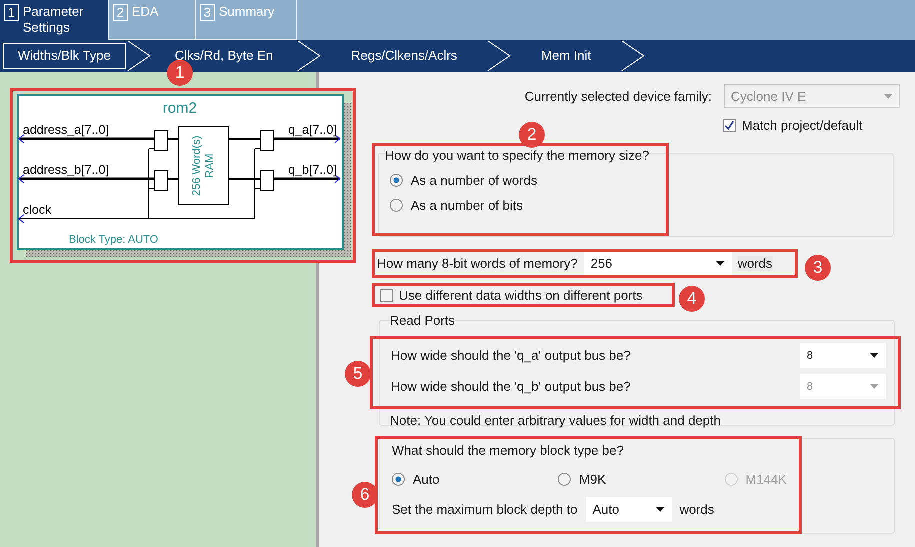 The image size is (915, 547). Describe the element at coordinates (521, 295) in the screenshot. I see `checkbox-label: Use different data widths on different ports` at that location.